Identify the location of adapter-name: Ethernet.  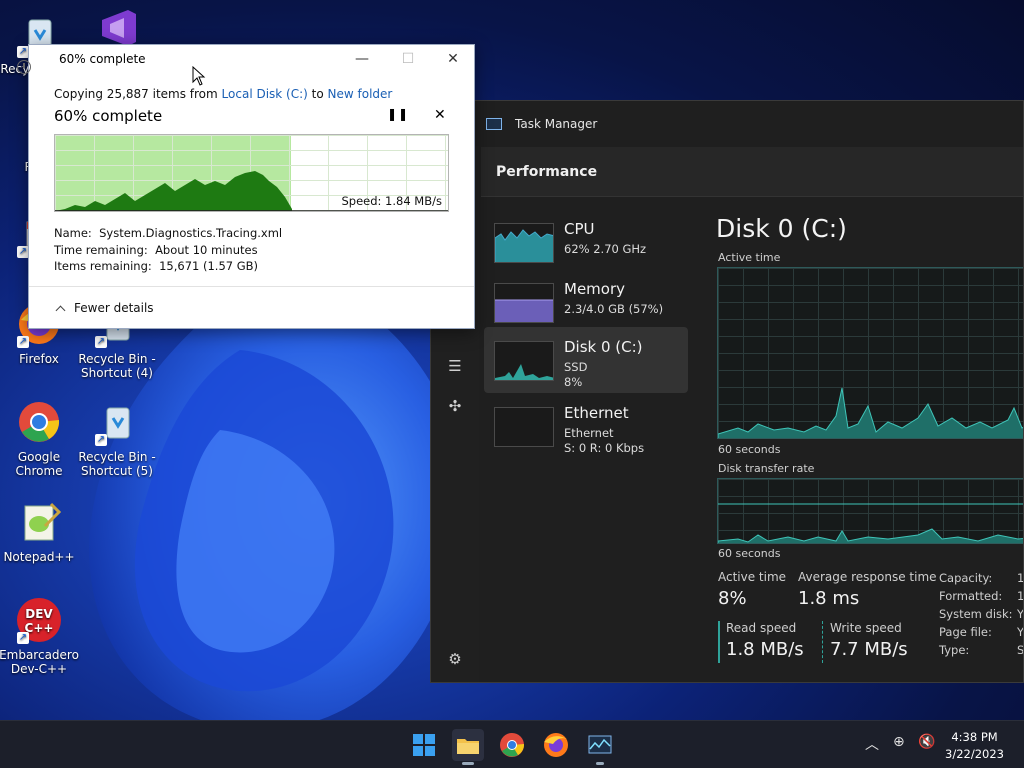
(589, 433).